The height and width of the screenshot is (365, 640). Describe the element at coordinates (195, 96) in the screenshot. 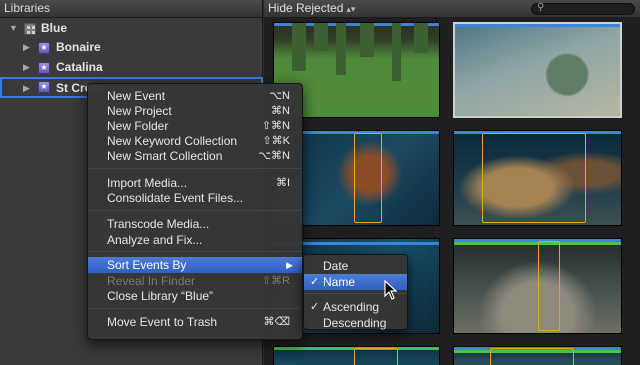

I see `menu-item-new-event: New Event ⌥N` at that location.